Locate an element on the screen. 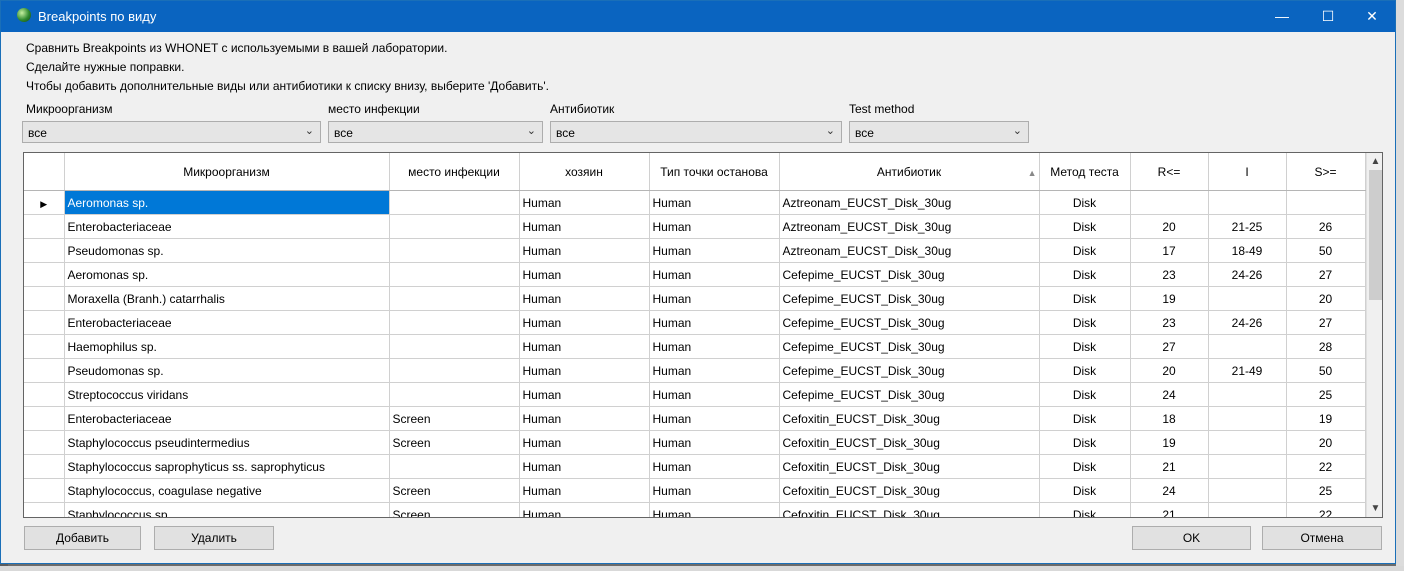 The height and width of the screenshot is (571, 1404). col-header-s: S>= is located at coordinates (1326, 172).